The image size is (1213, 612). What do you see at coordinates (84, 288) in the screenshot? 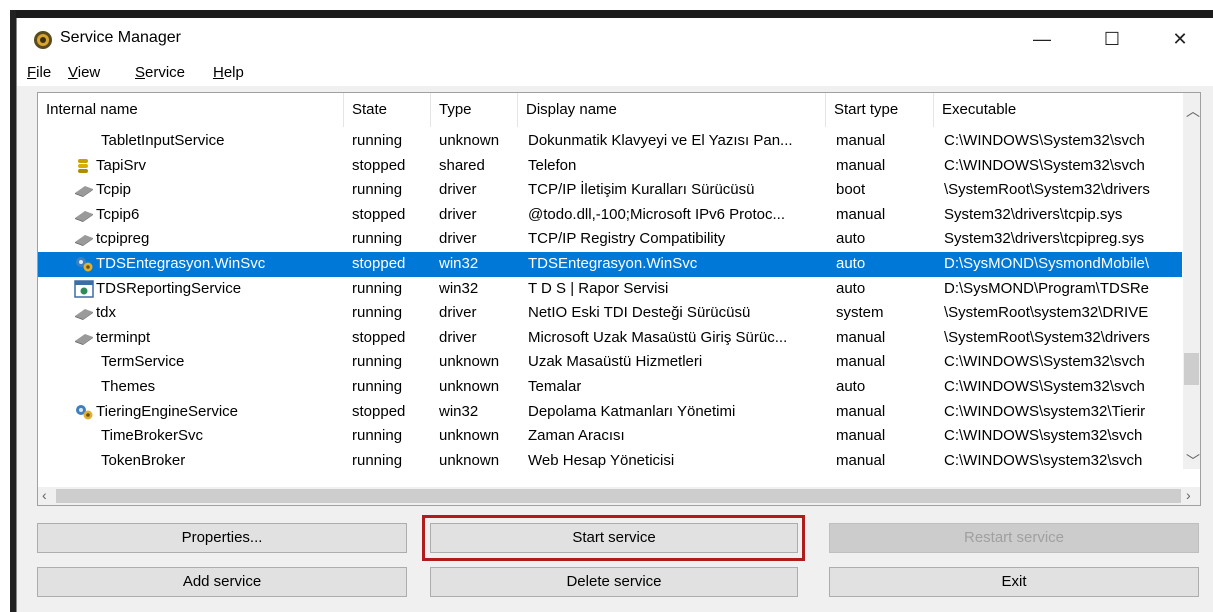
I see `app-window-icon` at bounding box center [84, 288].